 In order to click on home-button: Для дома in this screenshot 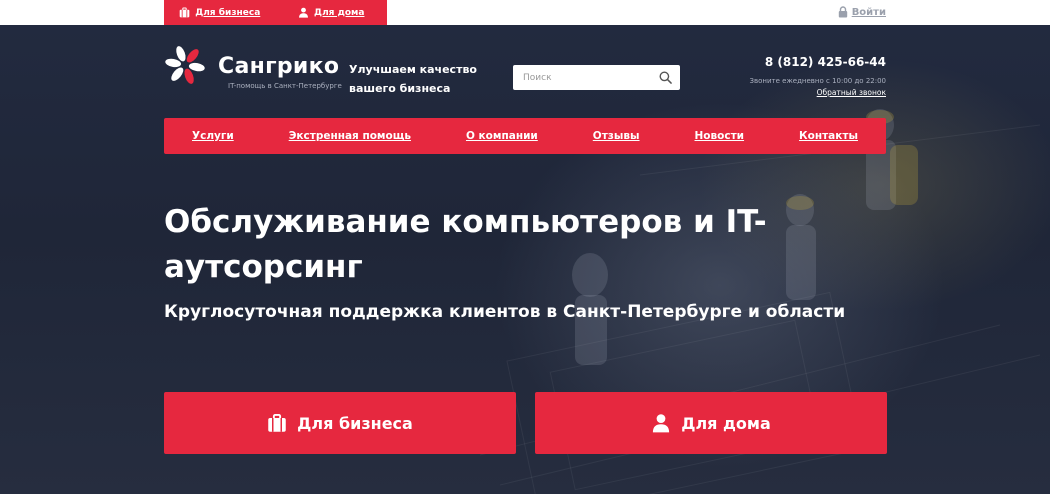, I will do `click(711, 423)`.